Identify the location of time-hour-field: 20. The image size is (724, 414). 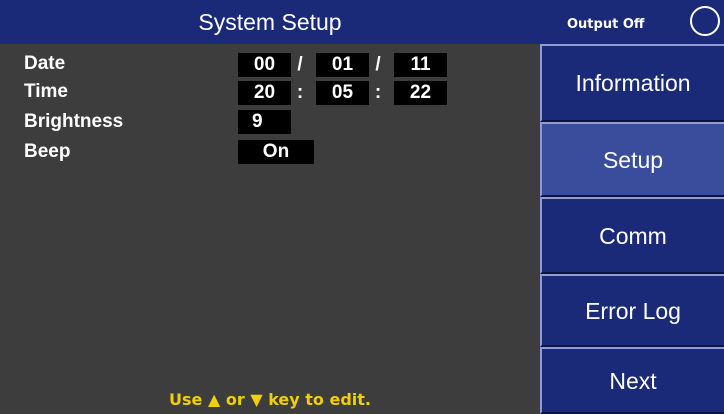
(264, 93).